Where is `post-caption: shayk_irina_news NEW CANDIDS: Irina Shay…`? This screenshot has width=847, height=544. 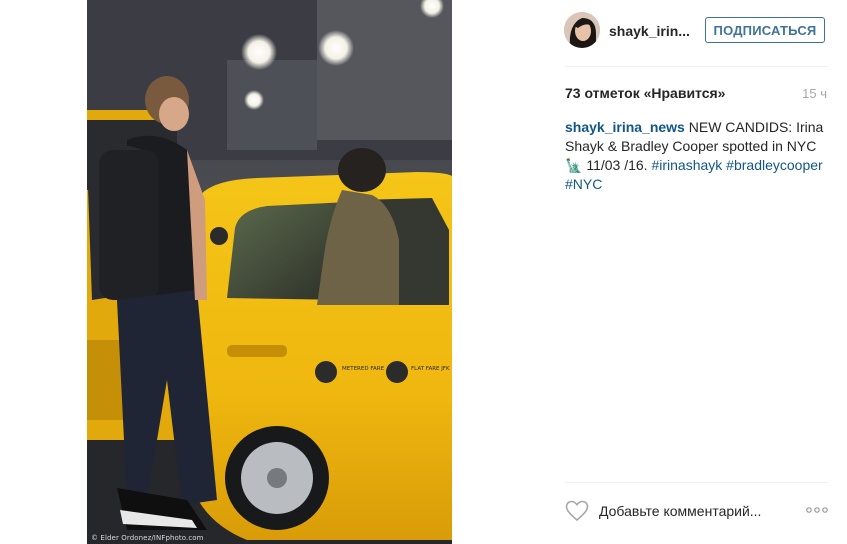
post-caption: shayk_irina_news NEW CANDIDS: Irina Shay… is located at coordinates (696, 156).